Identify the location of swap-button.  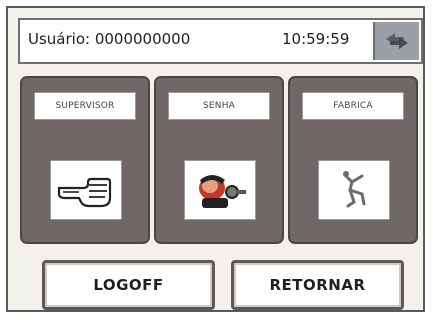
(396, 41).